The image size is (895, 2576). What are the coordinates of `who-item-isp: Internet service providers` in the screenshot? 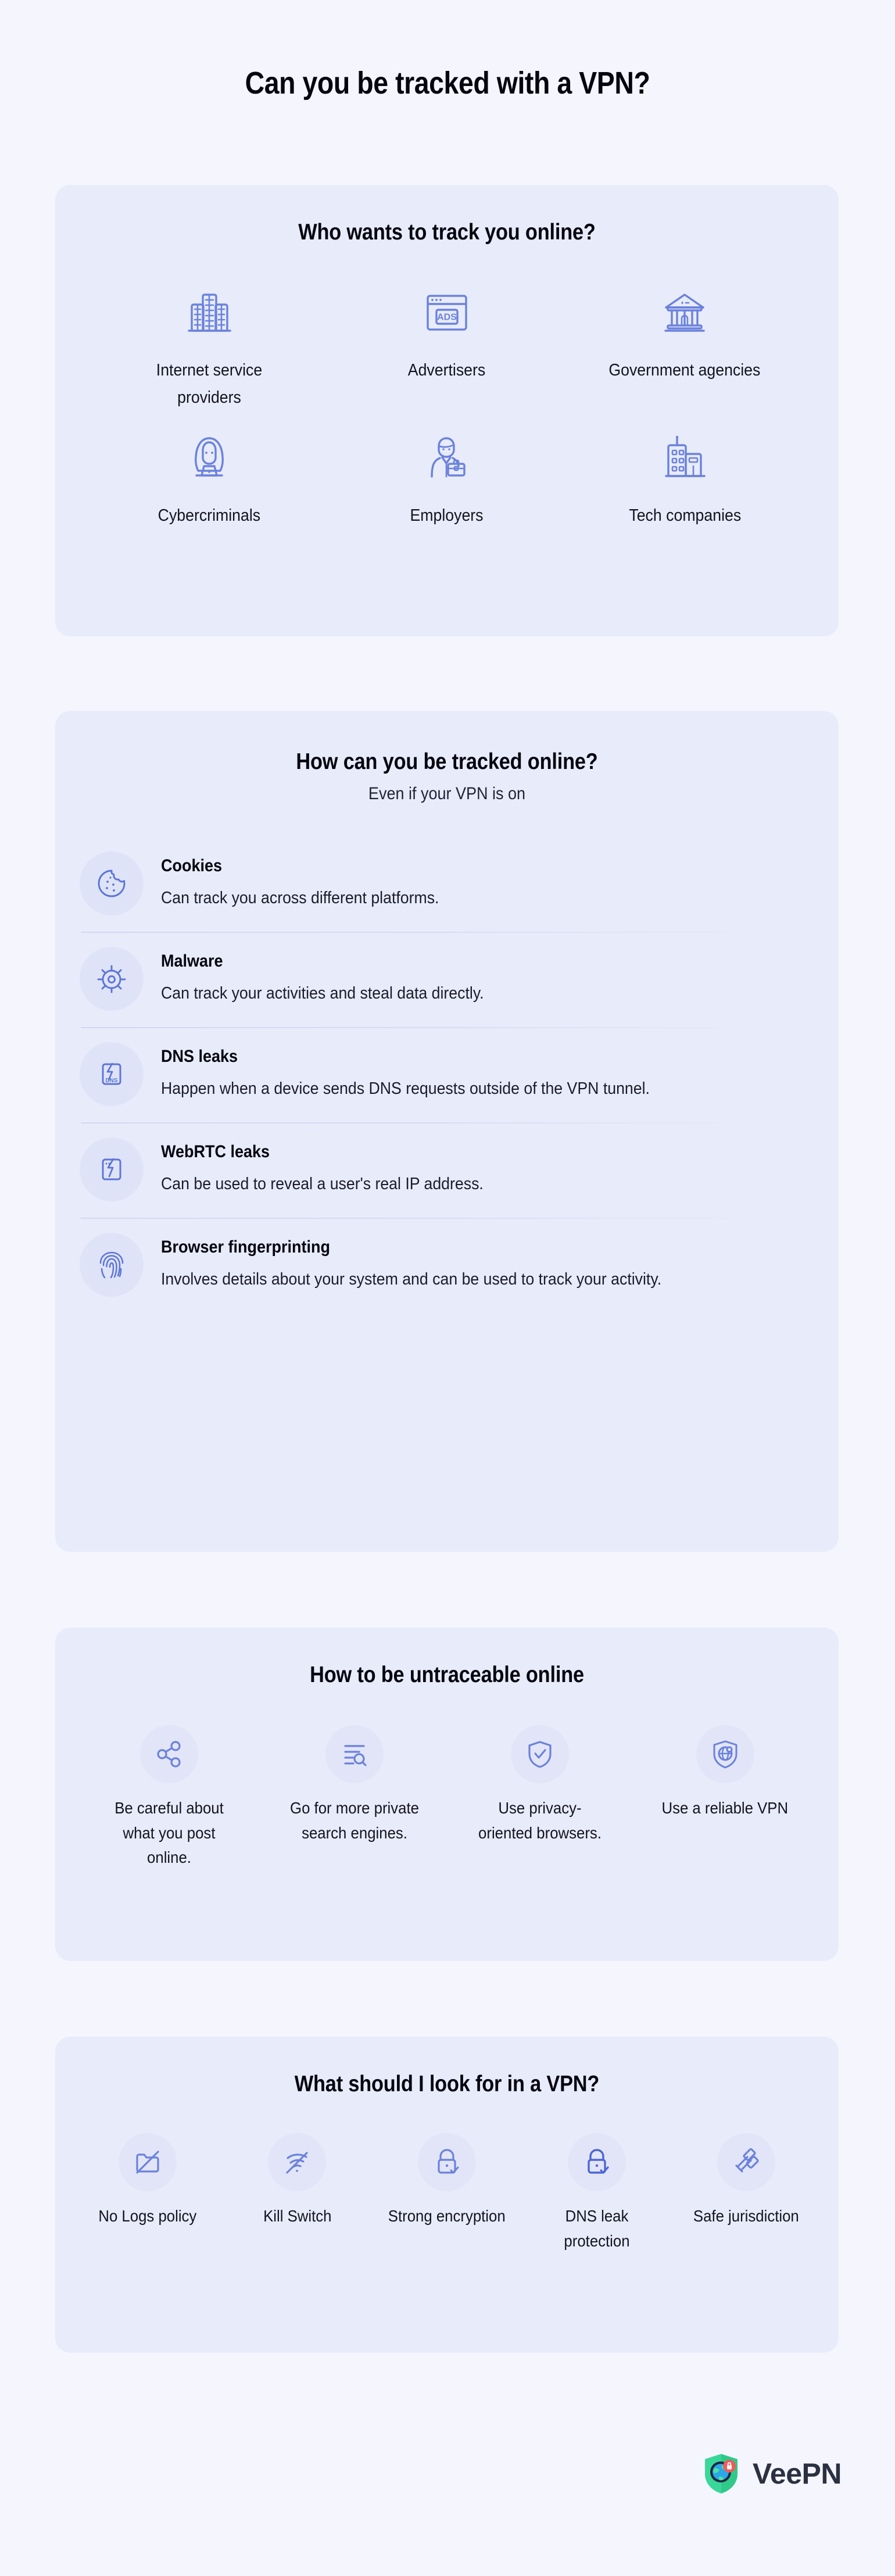 It's located at (209, 347).